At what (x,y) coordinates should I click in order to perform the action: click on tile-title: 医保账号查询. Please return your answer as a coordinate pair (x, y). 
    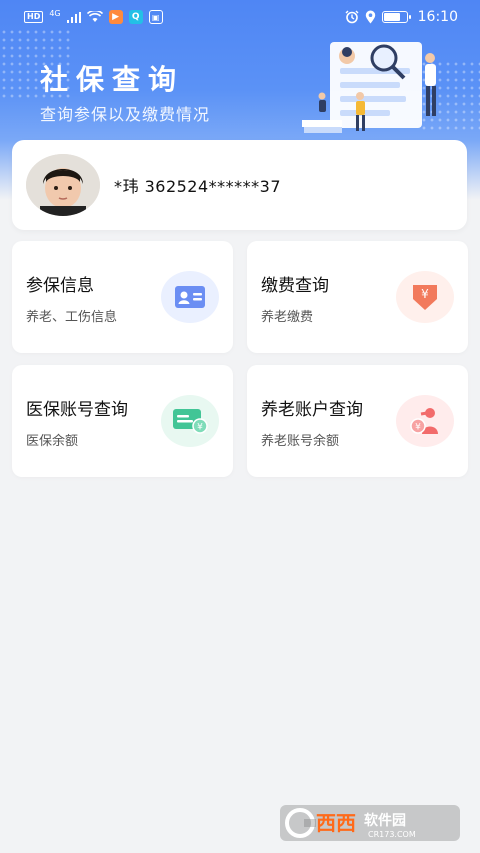
    Looking at the image, I should click on (77, 410).